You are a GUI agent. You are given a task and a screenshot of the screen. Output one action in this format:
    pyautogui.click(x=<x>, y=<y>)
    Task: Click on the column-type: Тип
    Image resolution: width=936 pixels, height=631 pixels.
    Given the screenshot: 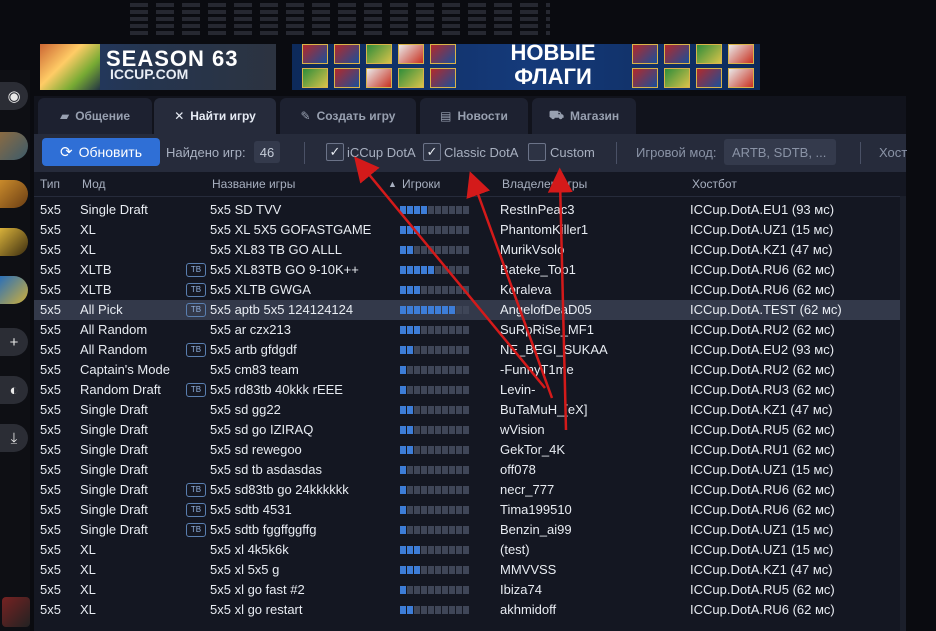 What is the action you would take?
    pyautogui.click(x=50, y=184)
    